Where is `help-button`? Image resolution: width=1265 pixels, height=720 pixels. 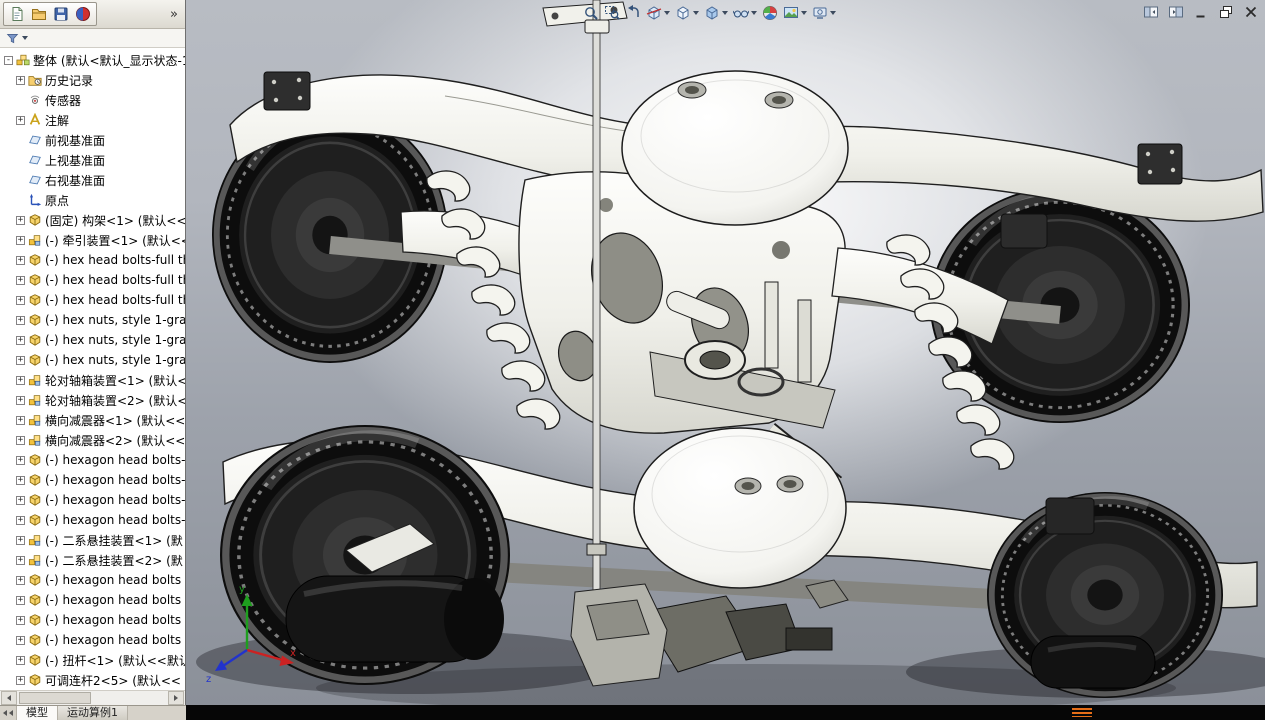 help-button is located at coordinates (83, 14).